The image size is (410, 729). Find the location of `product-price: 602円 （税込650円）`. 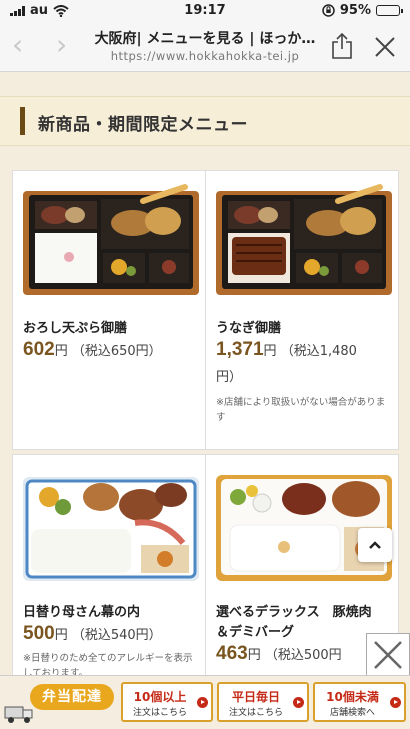

product-price: 602円 （税込650円） is located at coordinates (92, 351).